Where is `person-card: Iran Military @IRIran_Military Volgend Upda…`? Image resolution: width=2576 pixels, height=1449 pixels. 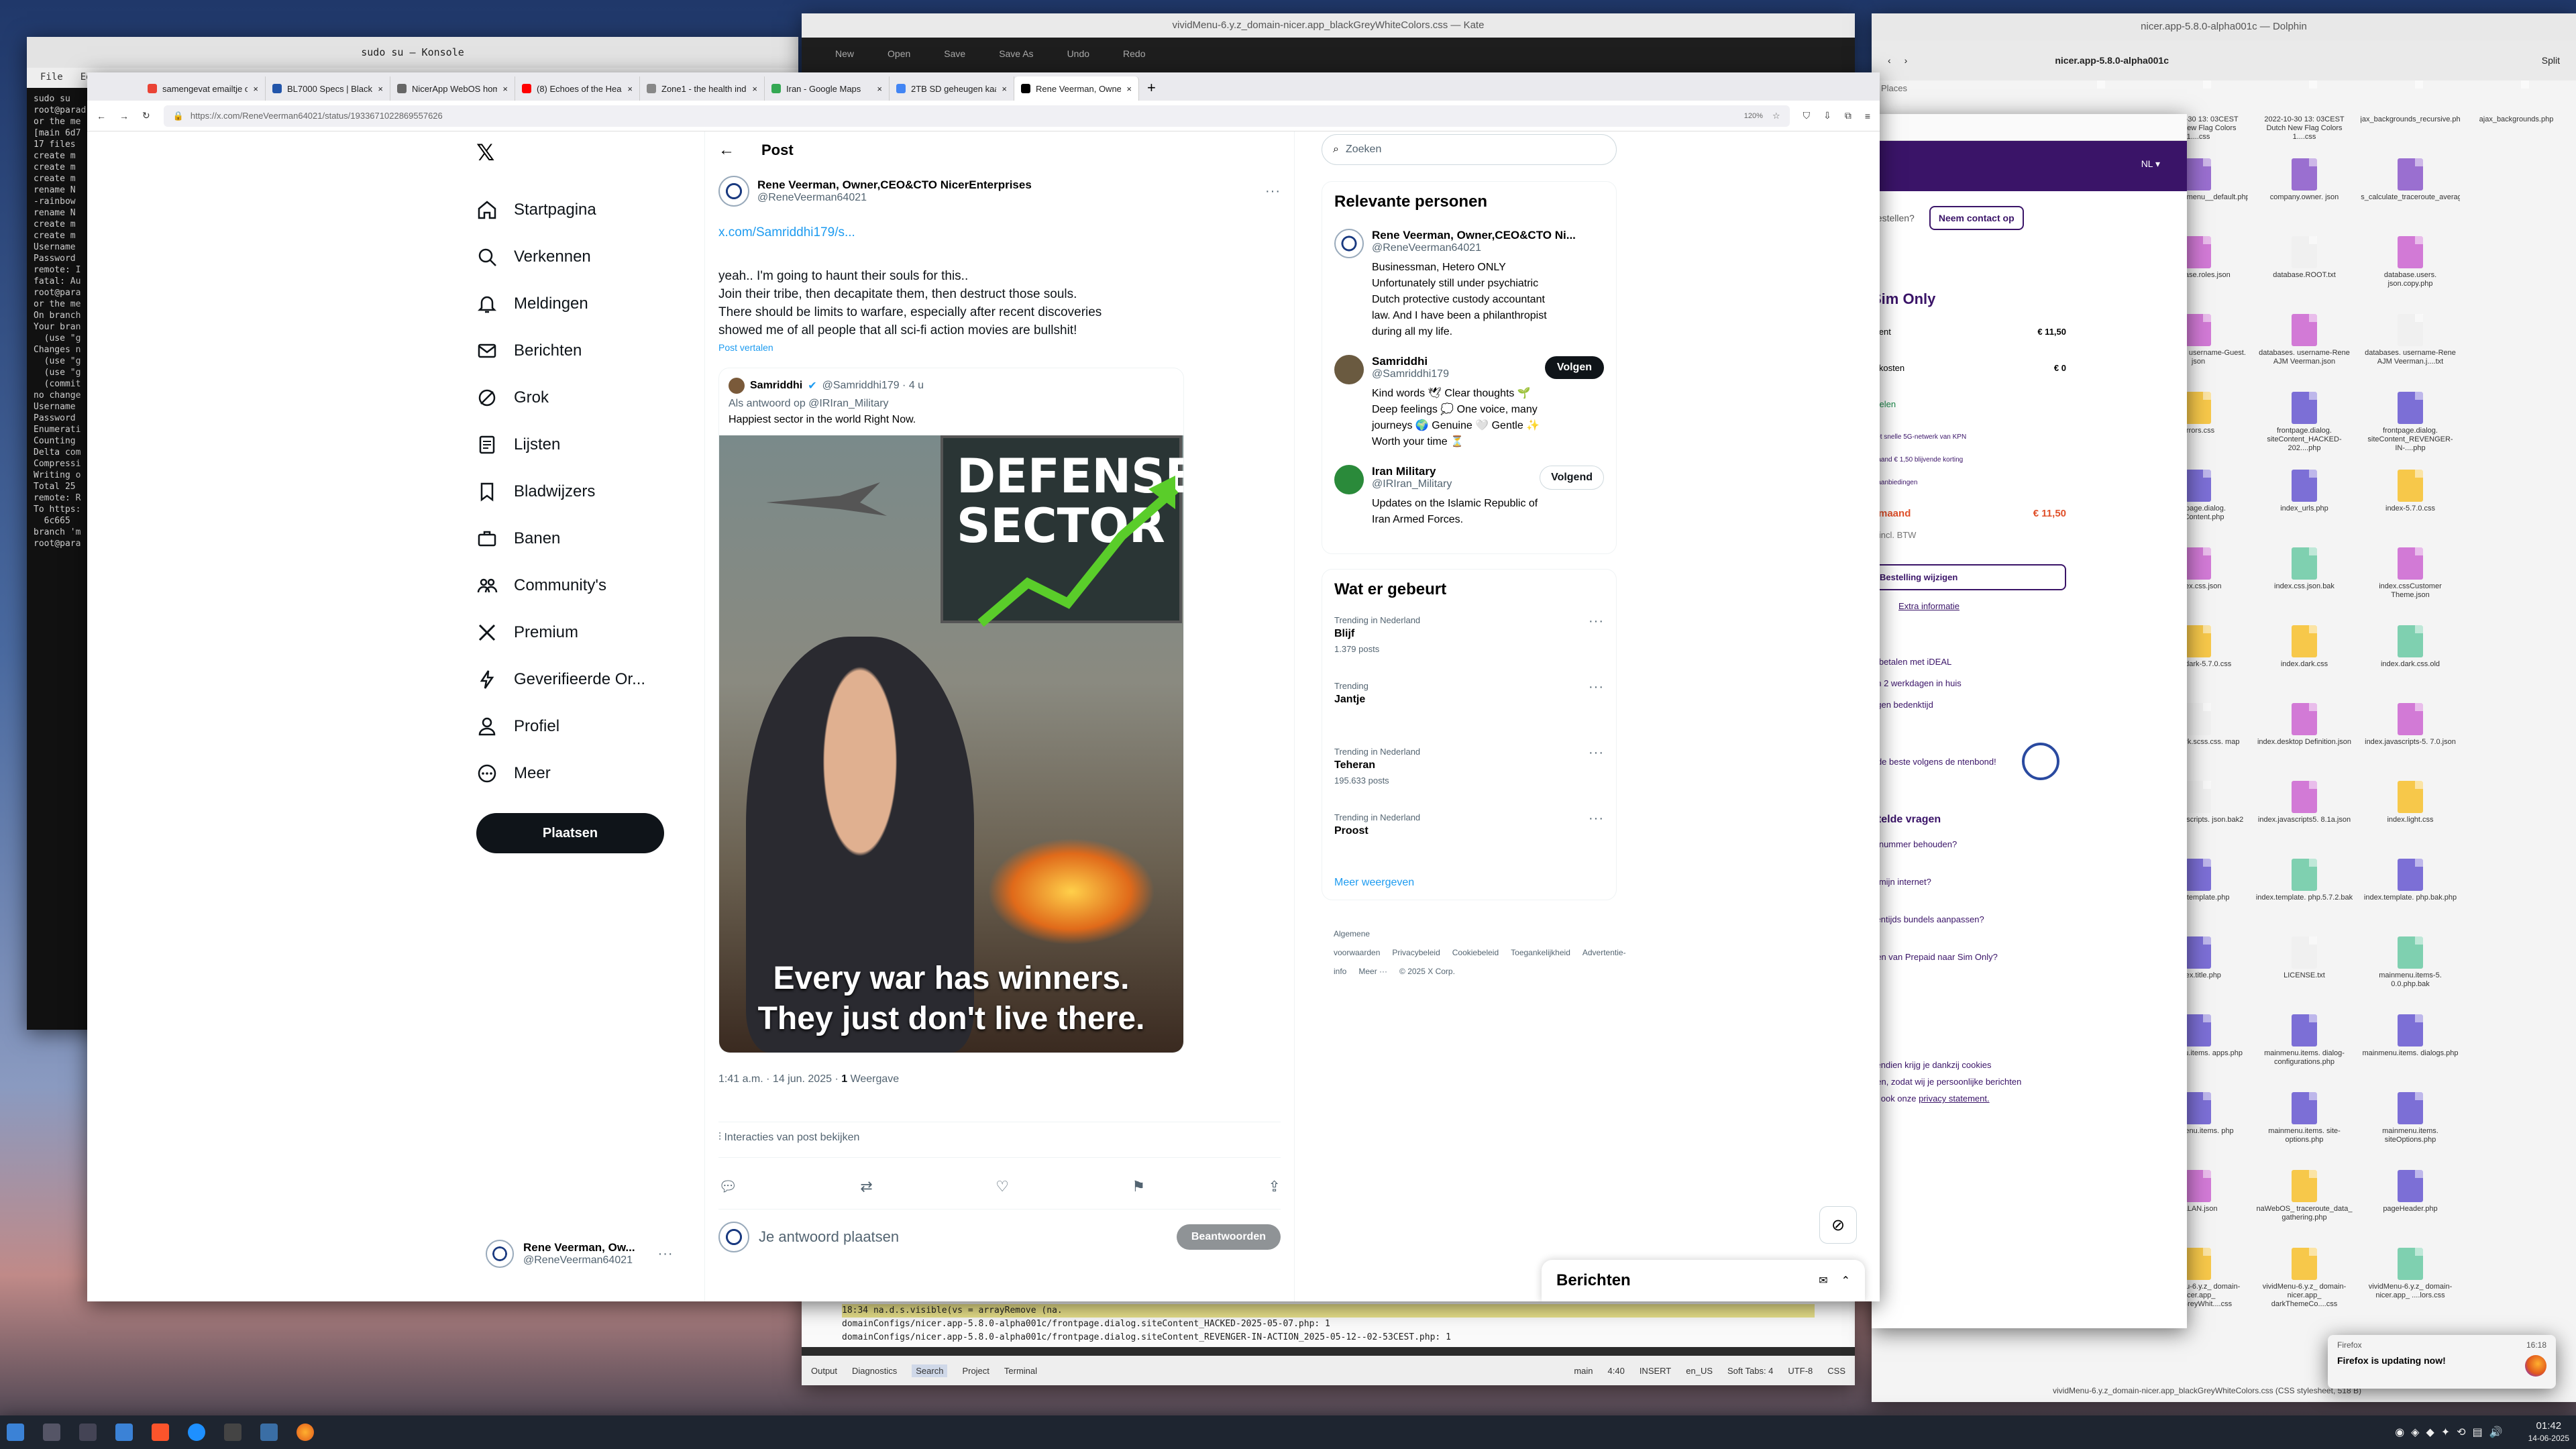
person-card: Iran Military @IRIran_Military Volgend Upda… is located at coordinates (1469, 496).